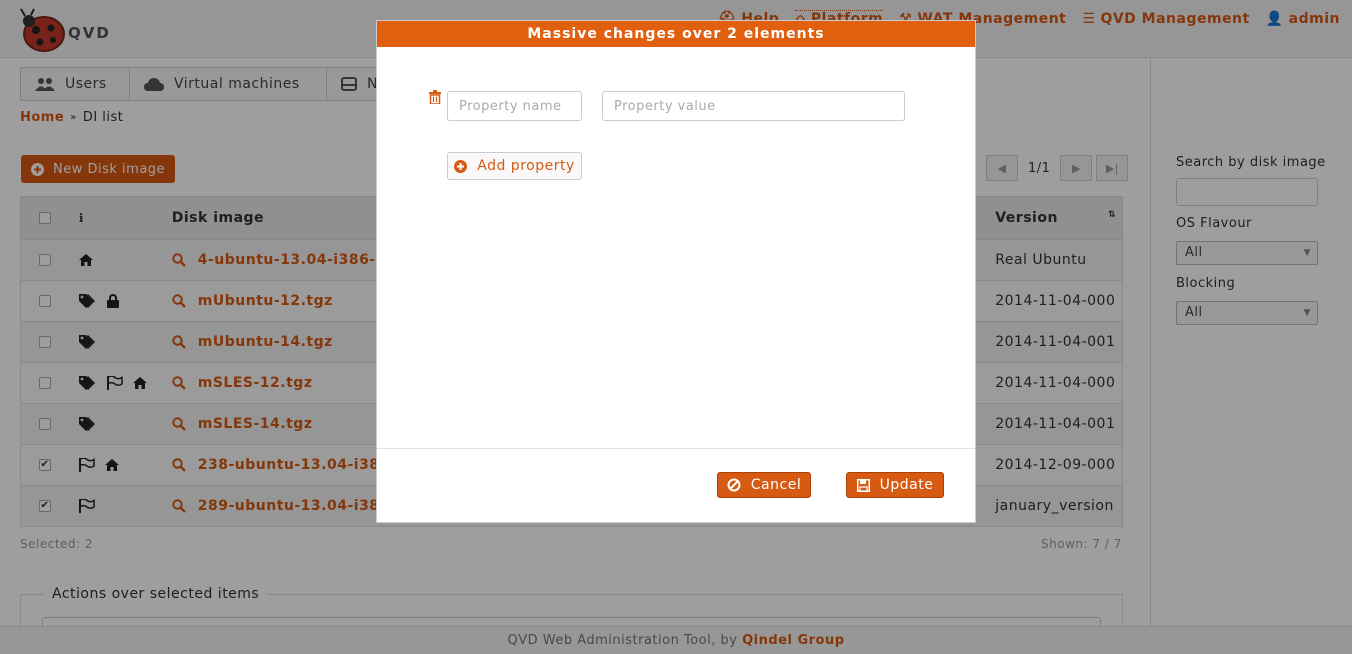  I want to click on property-value-input, so click(753, 106).